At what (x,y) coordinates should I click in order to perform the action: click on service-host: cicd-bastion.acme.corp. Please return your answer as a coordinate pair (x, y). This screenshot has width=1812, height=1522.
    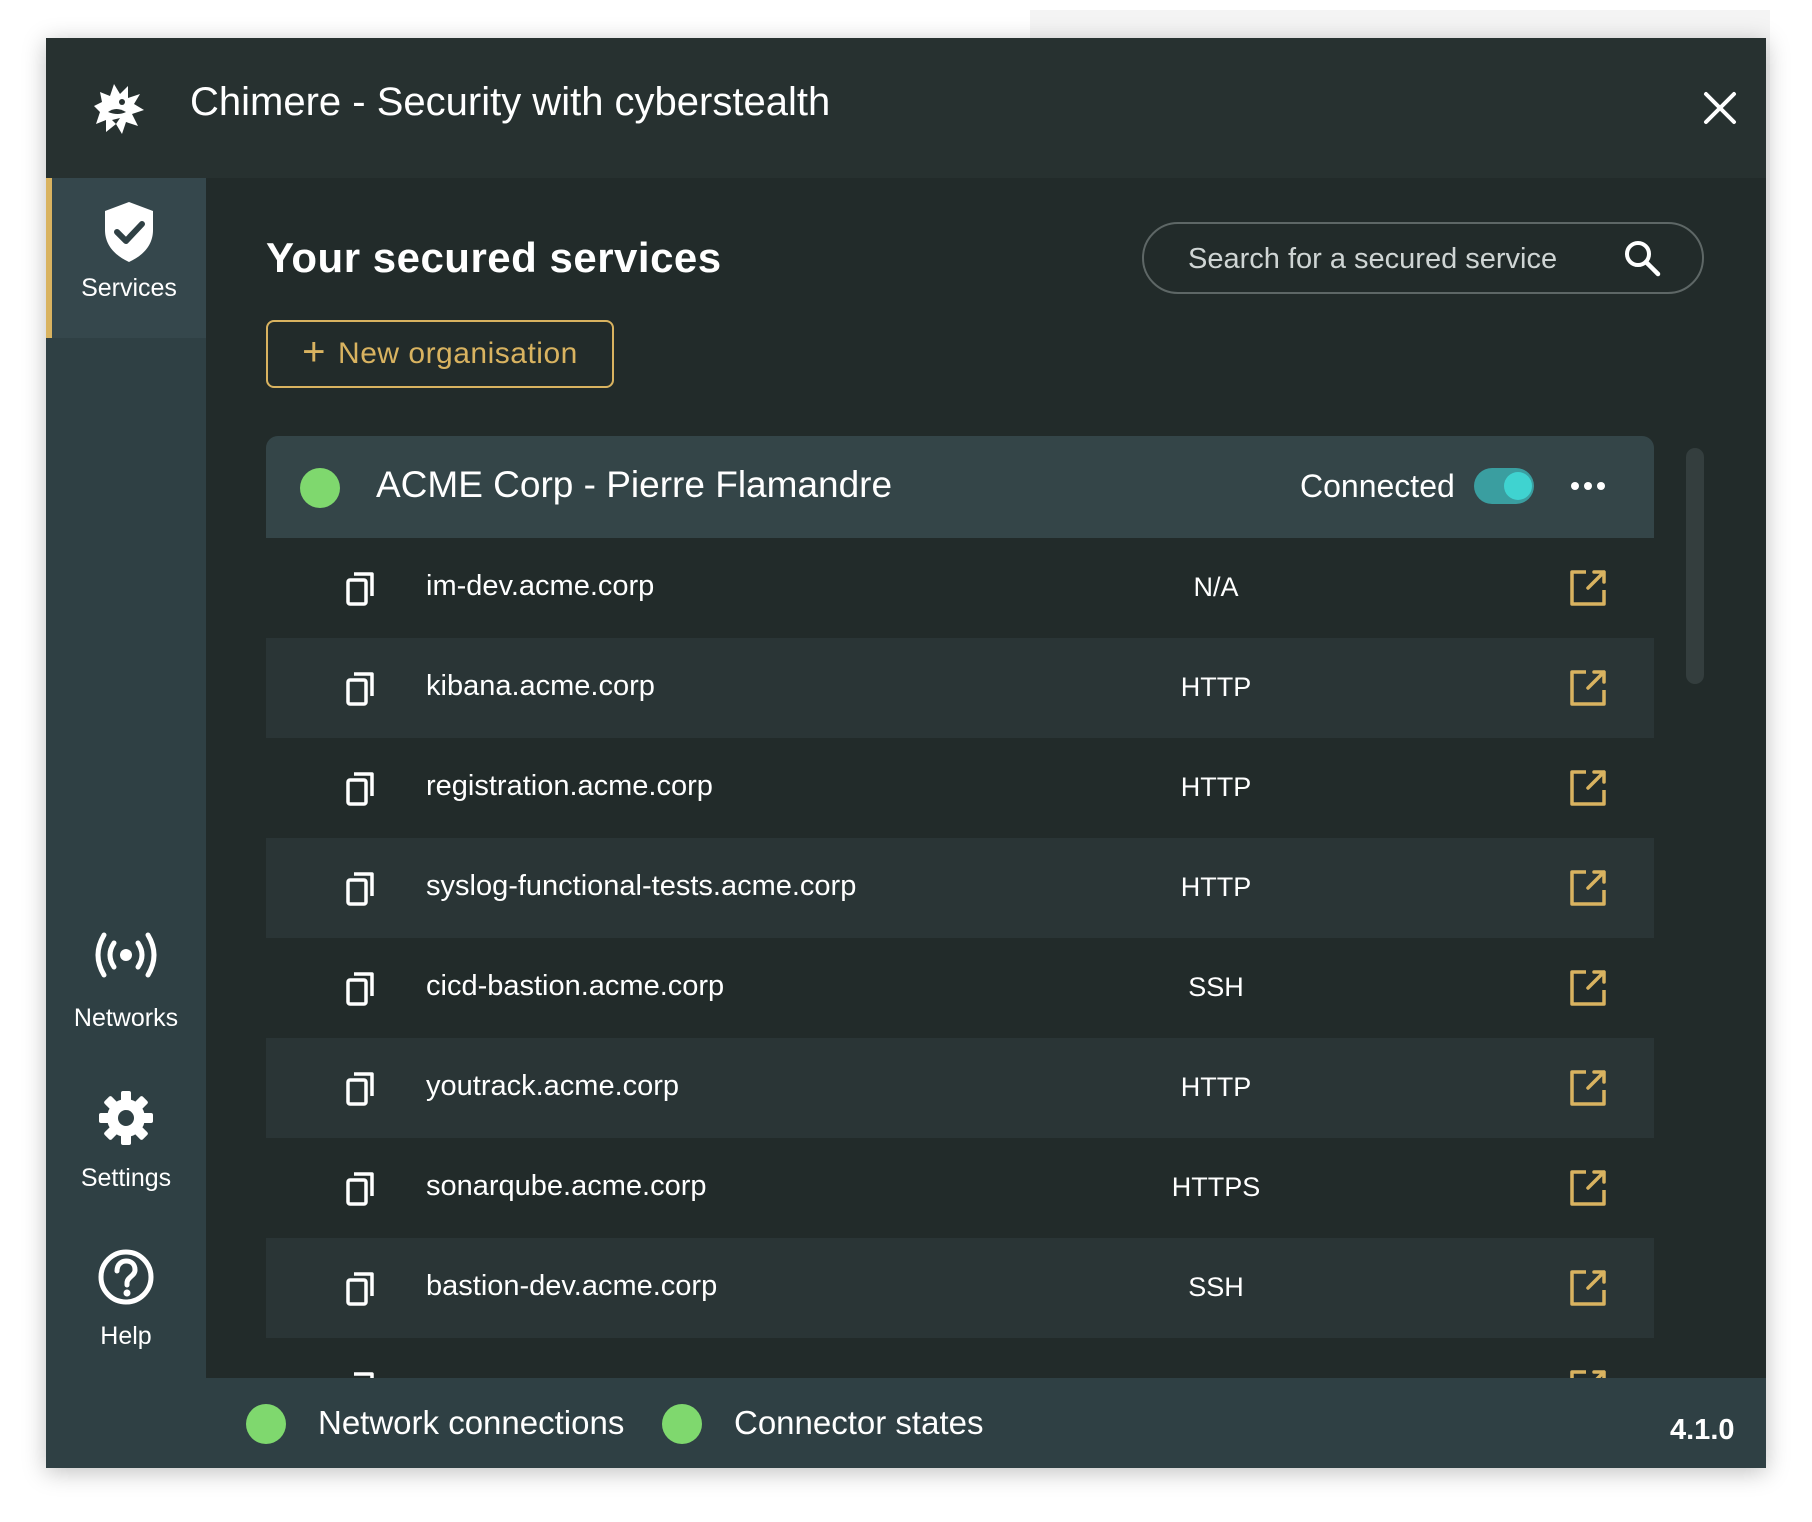
    Looking at the image, I should click on (575, 986).